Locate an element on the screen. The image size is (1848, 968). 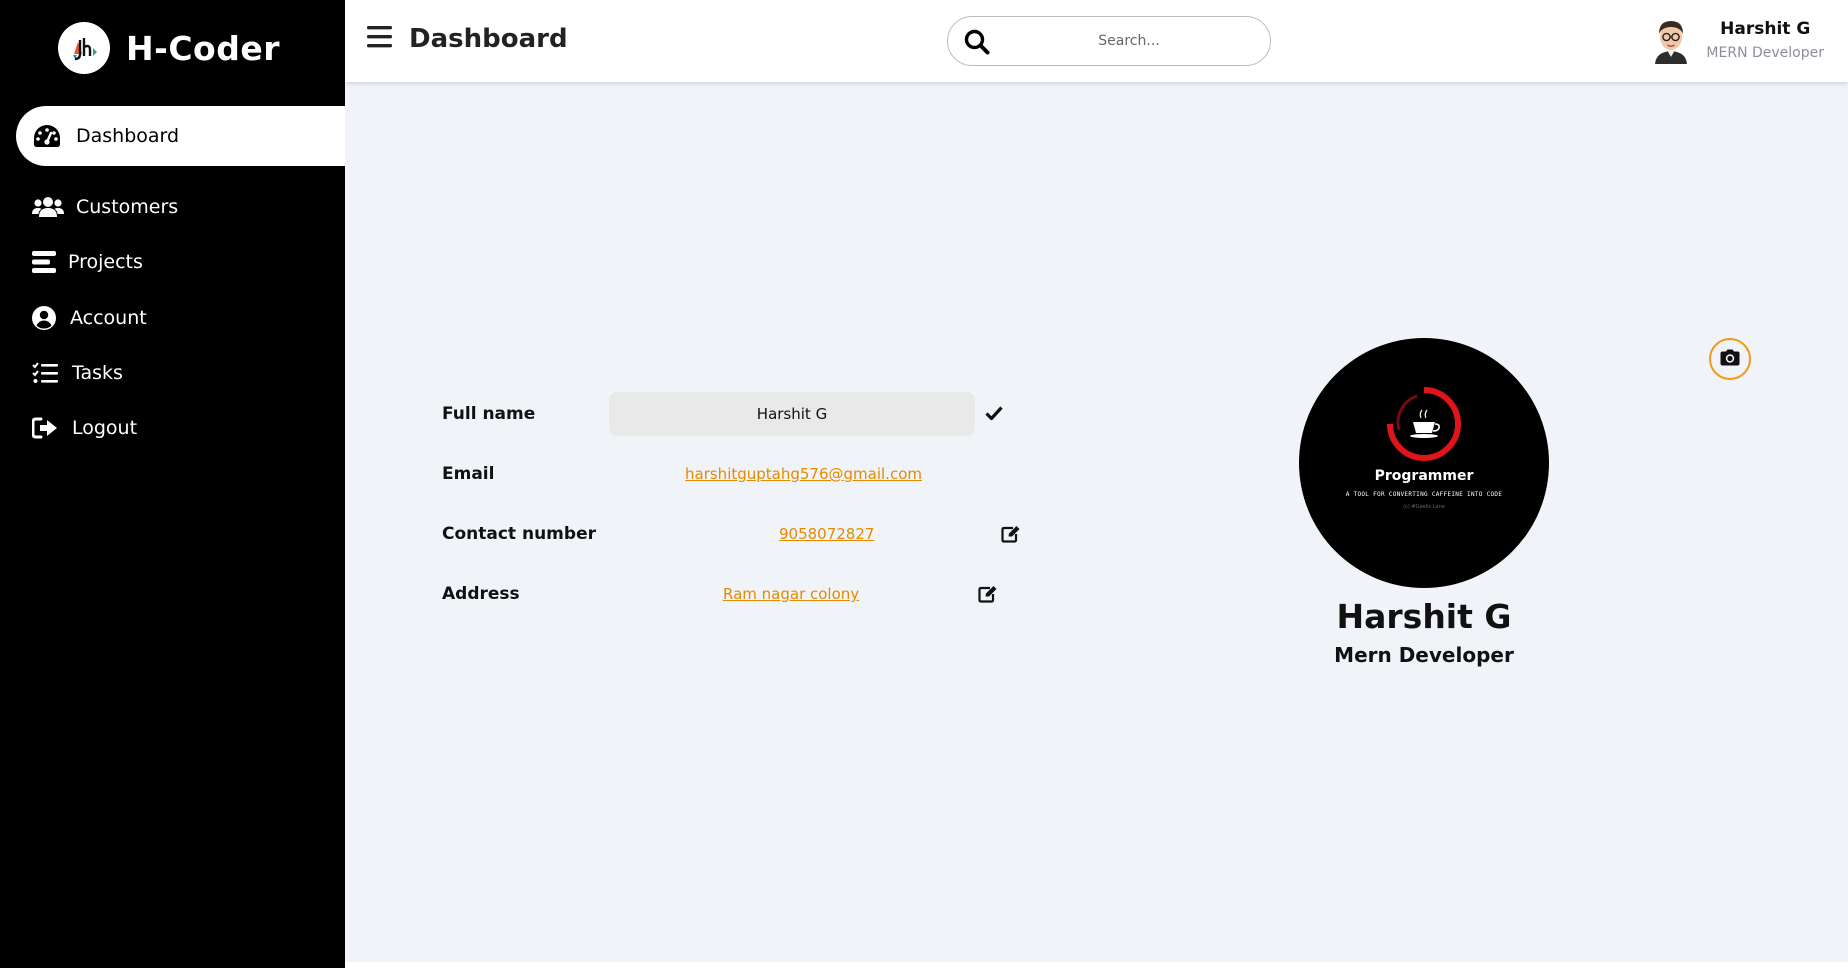
search-input is located at coordinates (1129, 41).